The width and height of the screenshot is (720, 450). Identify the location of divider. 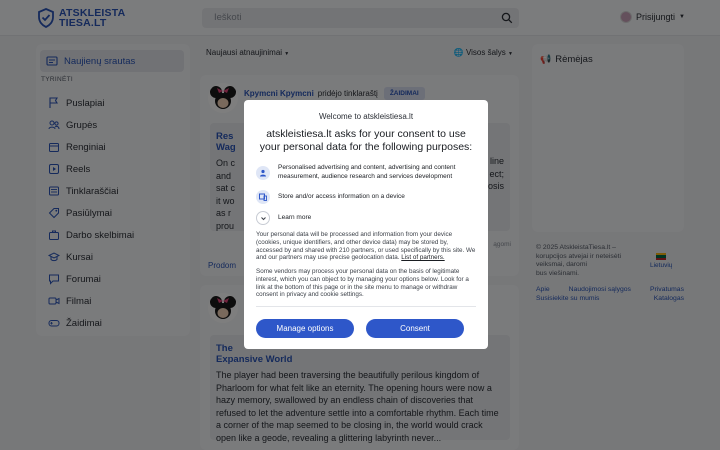
(366, 306).